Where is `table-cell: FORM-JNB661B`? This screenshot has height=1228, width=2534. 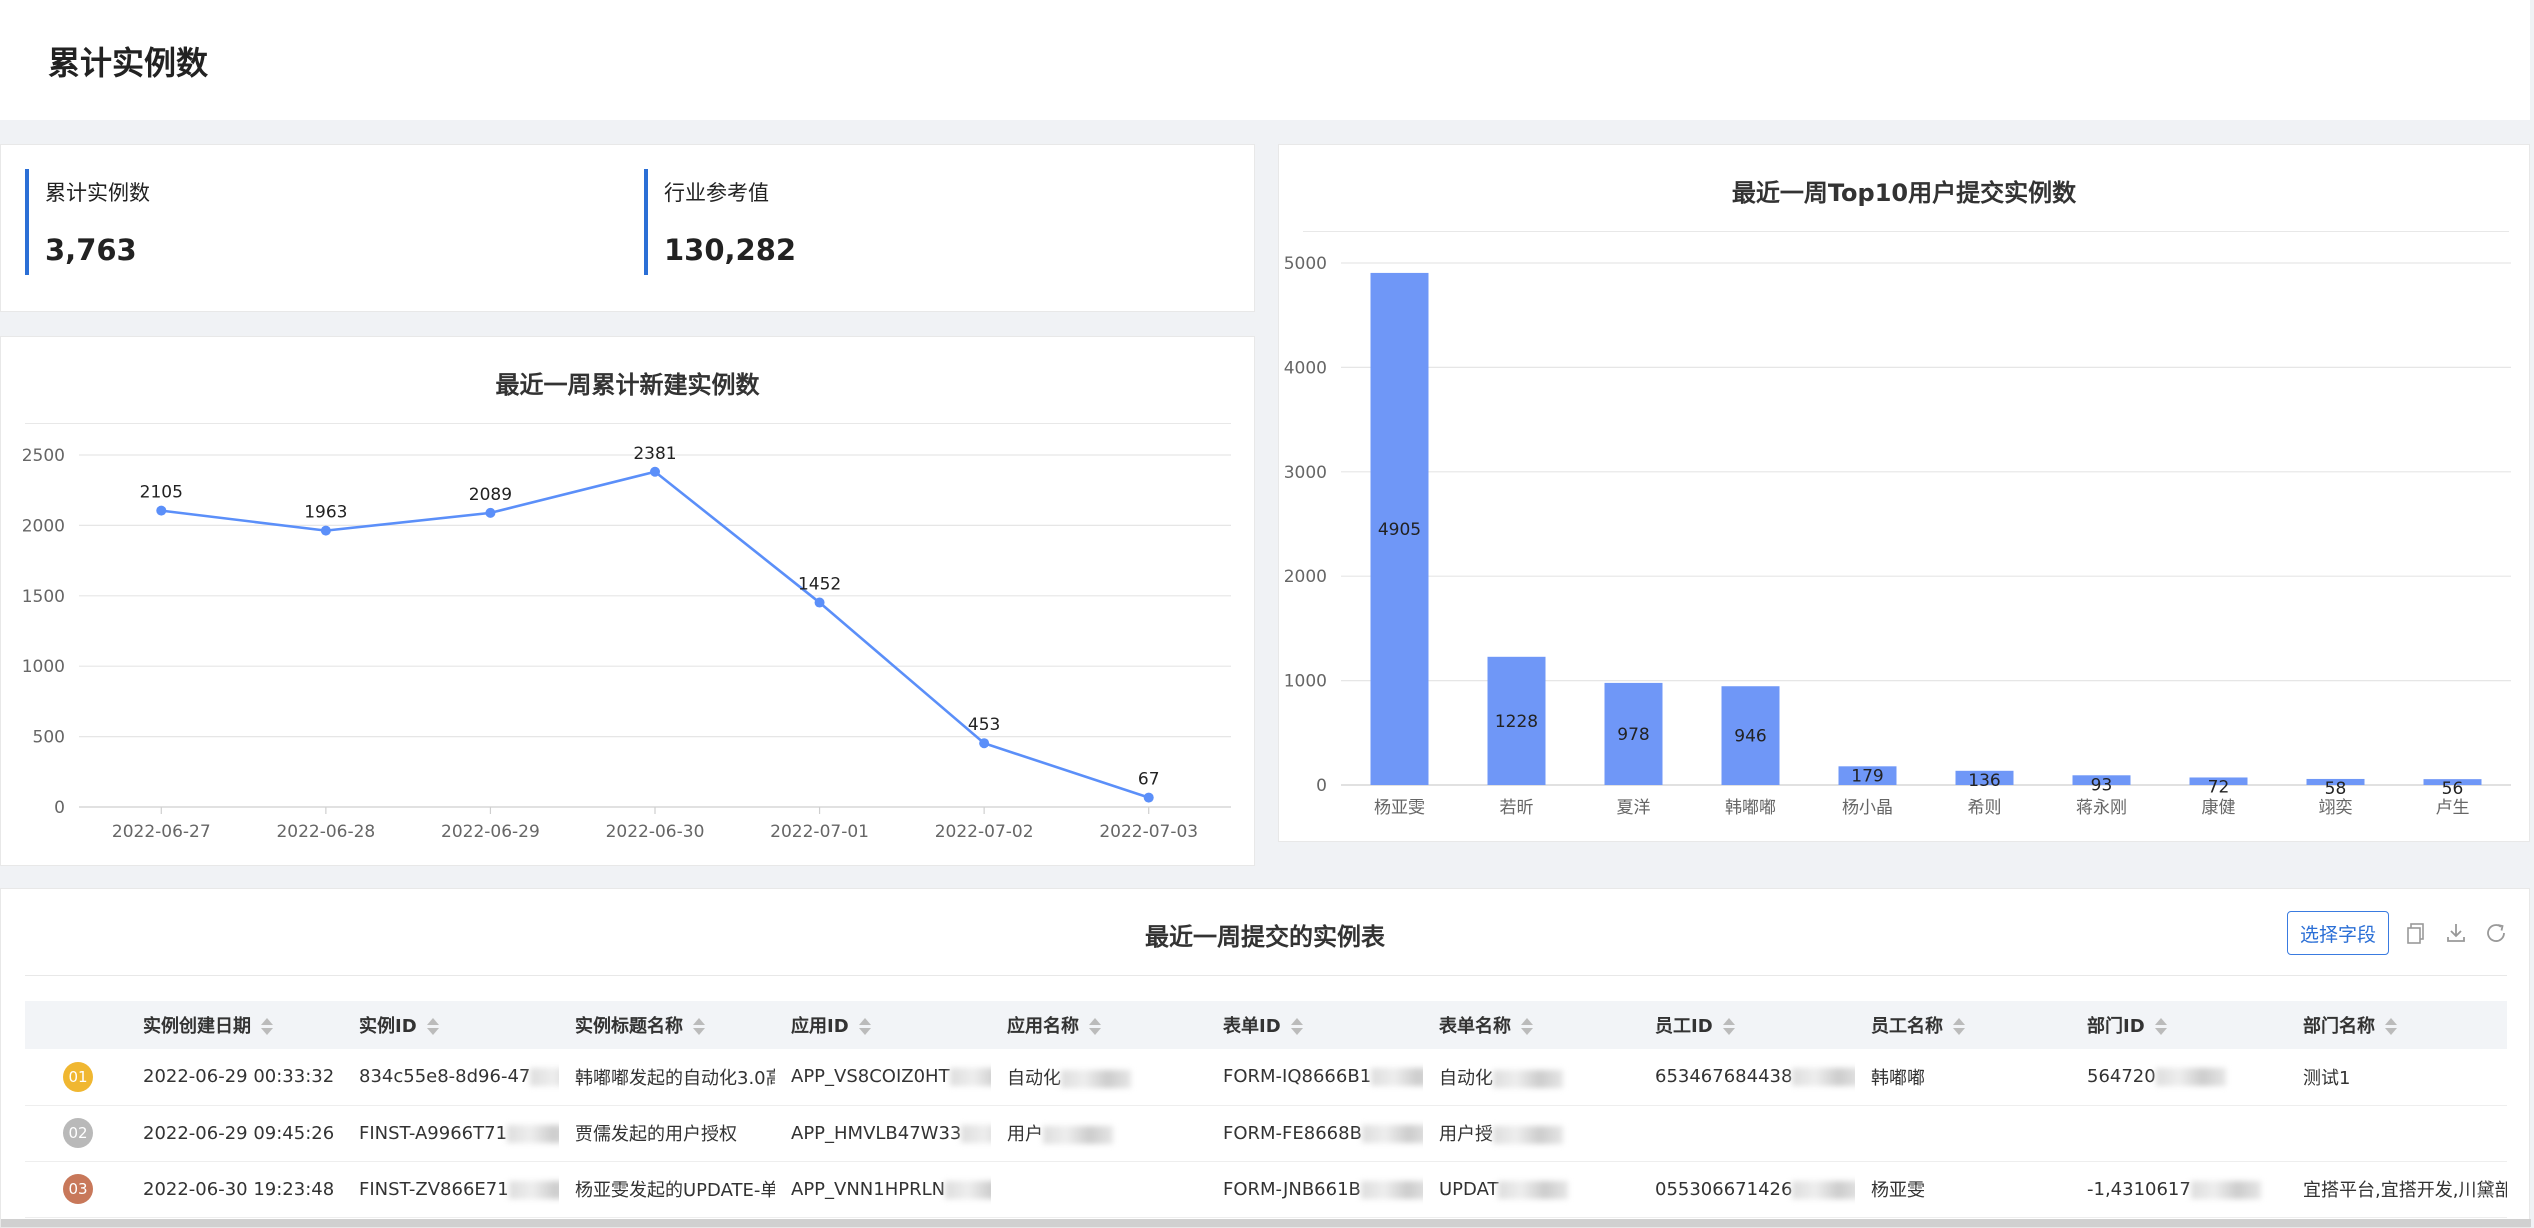 table-cell: FORM-JNB661B is located at coordinates (1315, 1189).